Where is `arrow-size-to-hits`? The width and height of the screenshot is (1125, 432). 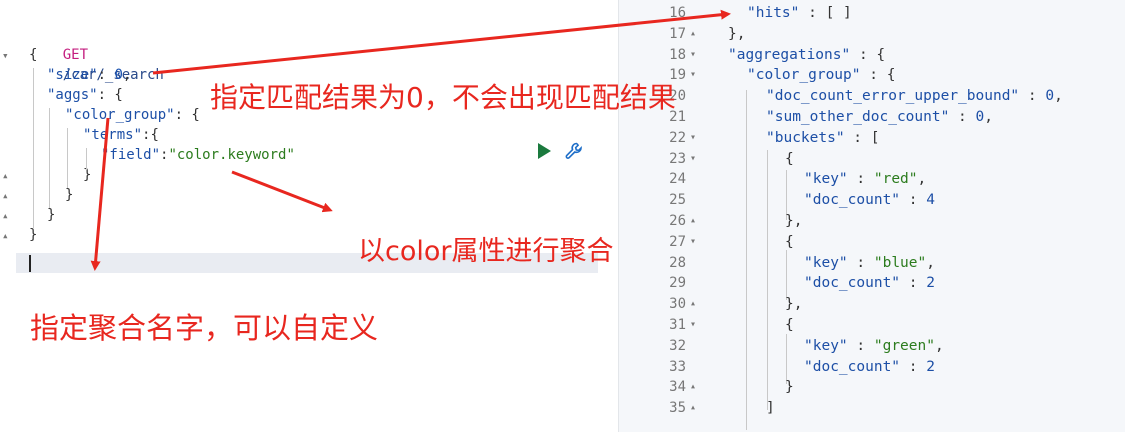
arrow-size-to-hits is located at coordinates (441, 42).